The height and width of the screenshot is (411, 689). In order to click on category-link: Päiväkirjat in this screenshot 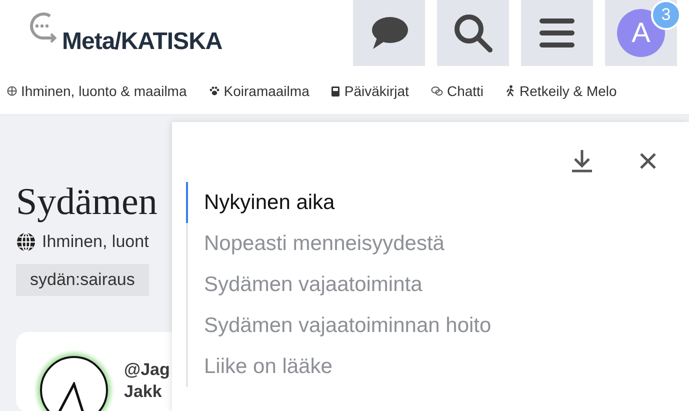, I will do `click(376, 91)`.